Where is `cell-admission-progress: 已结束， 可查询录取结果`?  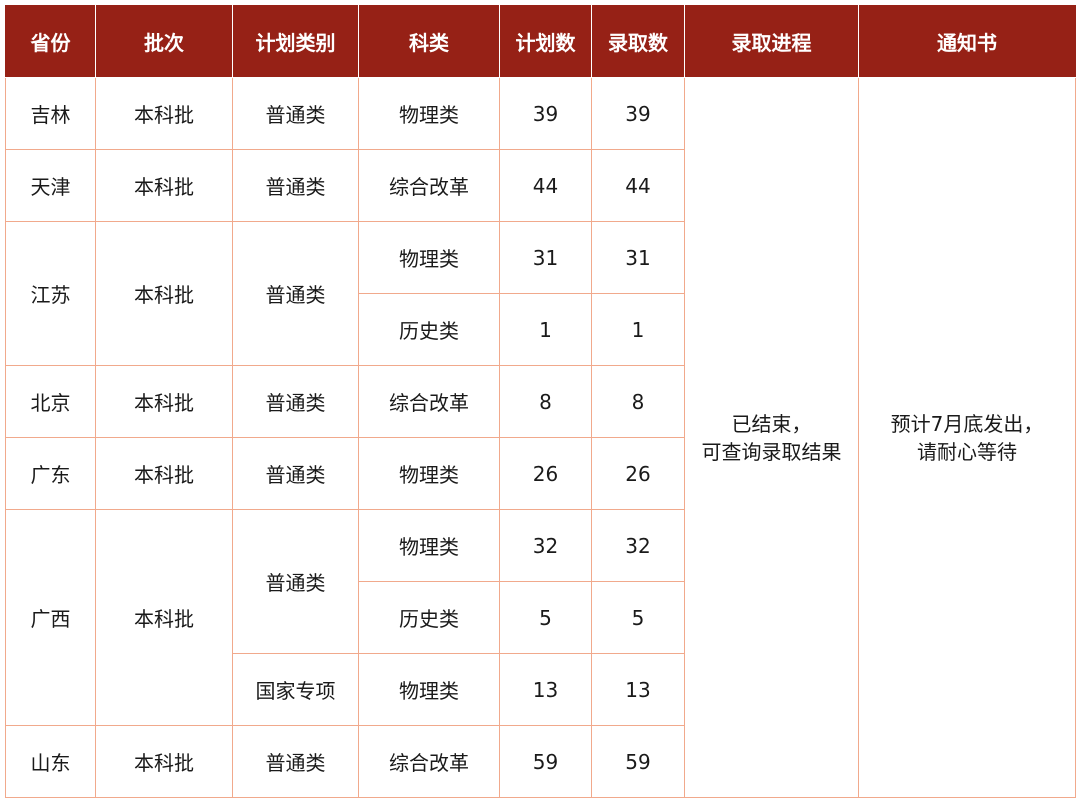
cell-admission-progress: 已结束， 可查询录取结果 is located at coordinates (771, 437).